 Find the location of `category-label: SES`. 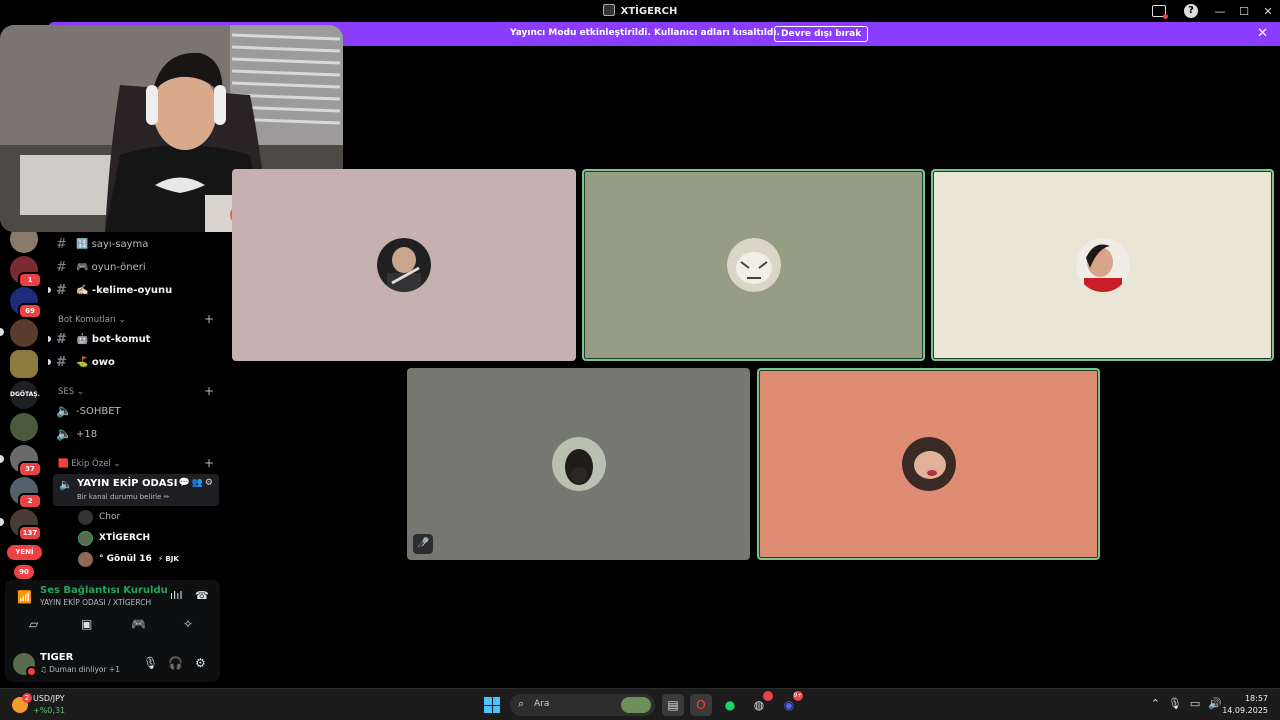

category-label: SES is located at coordinates (66, 392).